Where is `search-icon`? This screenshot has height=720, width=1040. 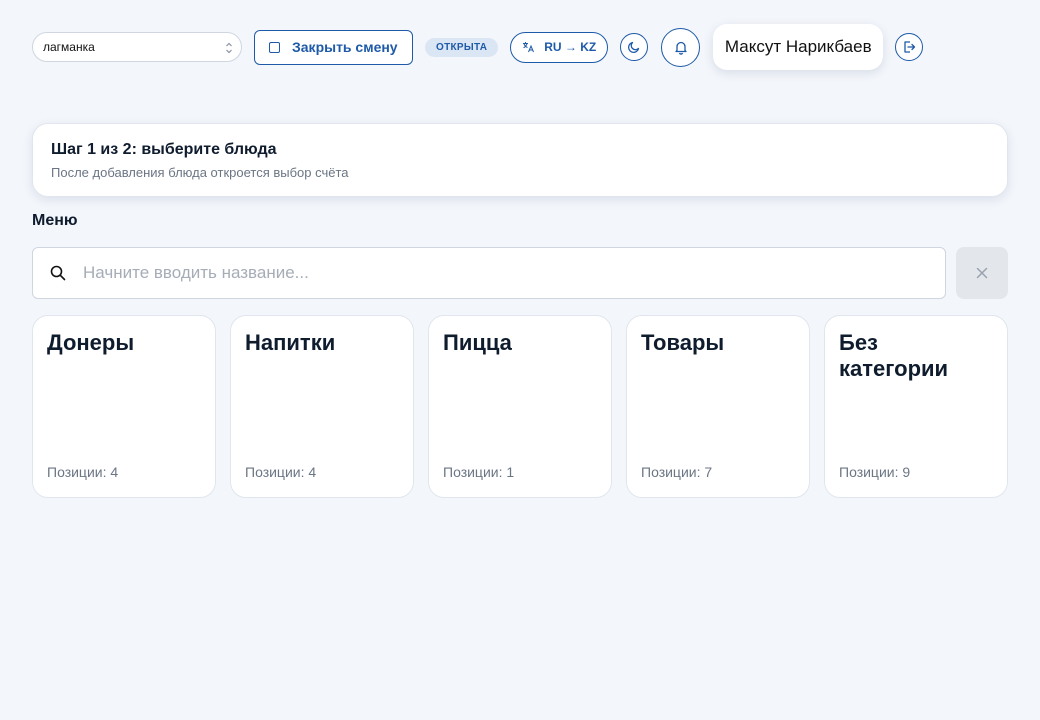
search-icon is located at coordinates (58, 273).